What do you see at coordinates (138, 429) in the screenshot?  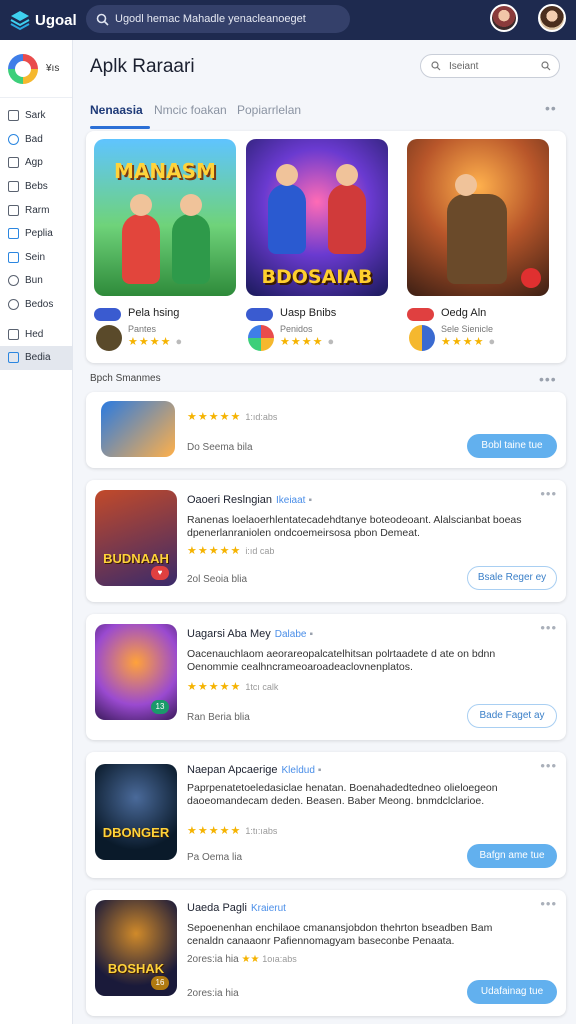 I see `app-thumbnail` at bounding box center [138, 429].